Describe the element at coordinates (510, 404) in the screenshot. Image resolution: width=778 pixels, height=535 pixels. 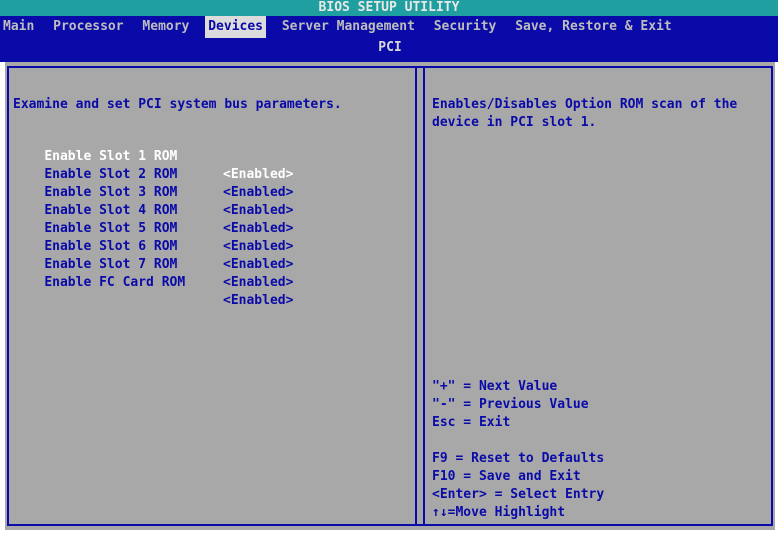
I see `key-hint-previous-value: "-" = Previous Value` at that location.